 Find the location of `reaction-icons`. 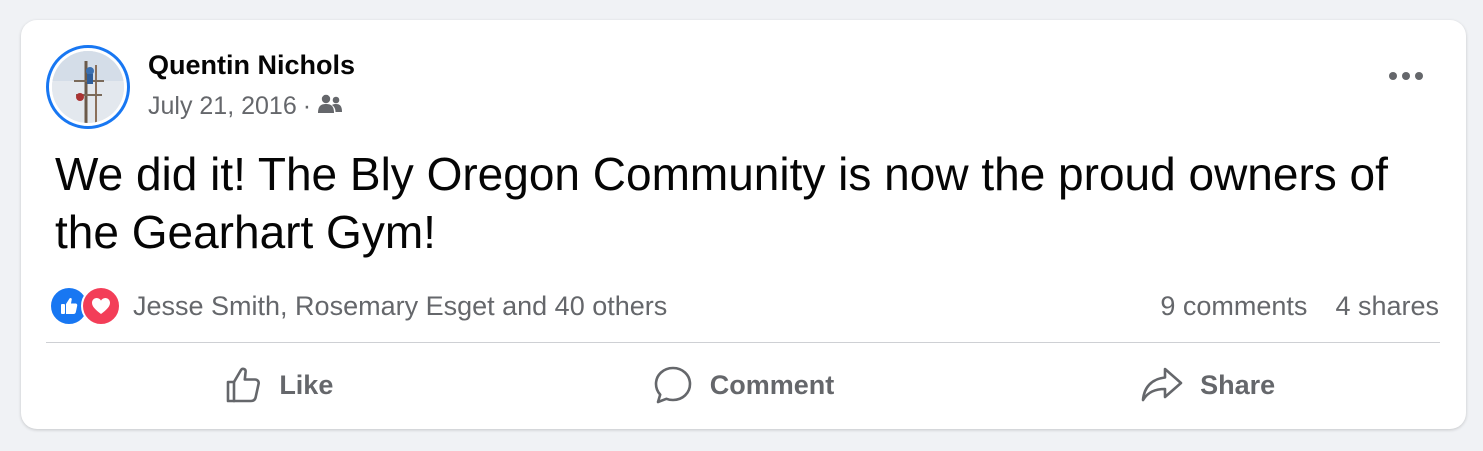

reaction-icons is located at coordinates (85, 306).